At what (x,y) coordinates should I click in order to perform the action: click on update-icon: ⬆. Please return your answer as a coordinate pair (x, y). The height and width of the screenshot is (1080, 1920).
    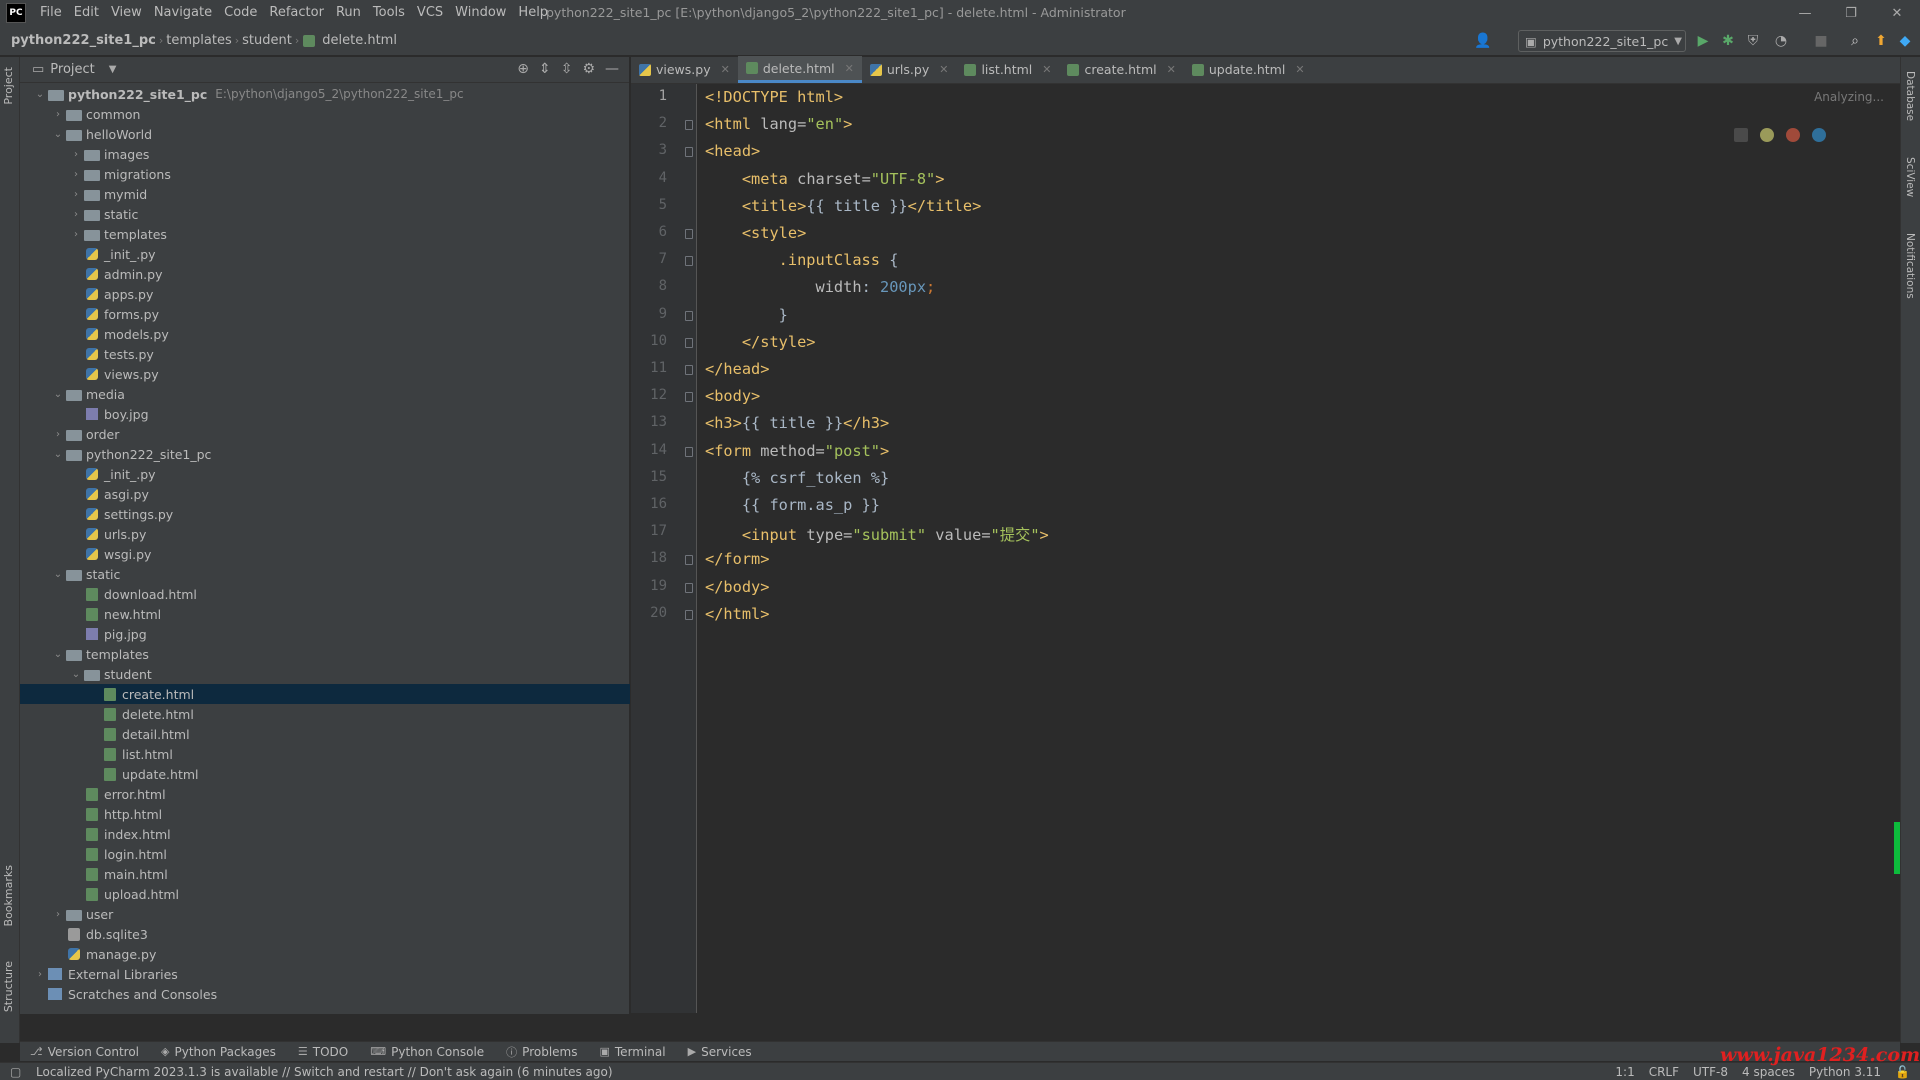
    Looking at the image, I should click on (1881, 41).